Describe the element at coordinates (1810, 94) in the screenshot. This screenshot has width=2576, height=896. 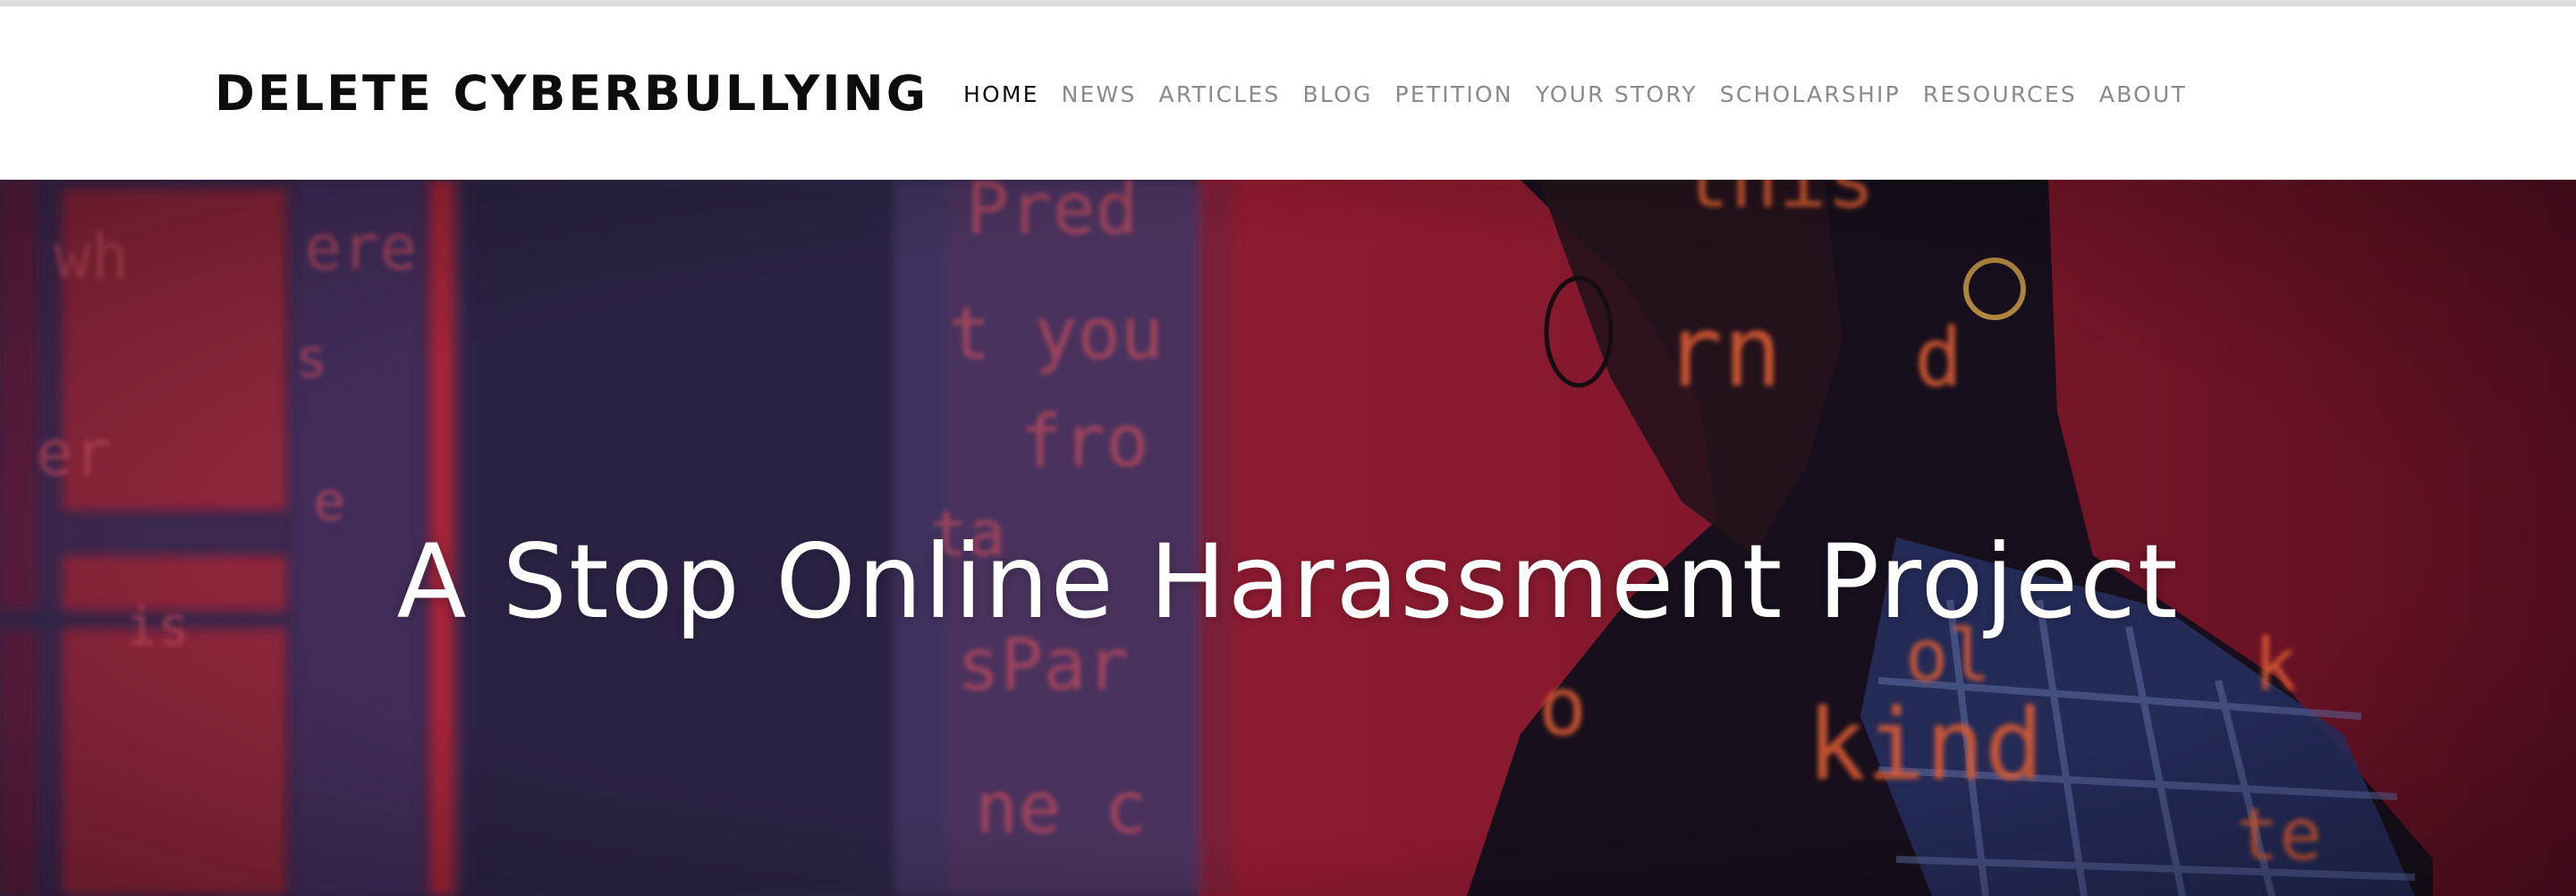
I see `nav-link-scholarship: SCHOLARSHIP` at that location.